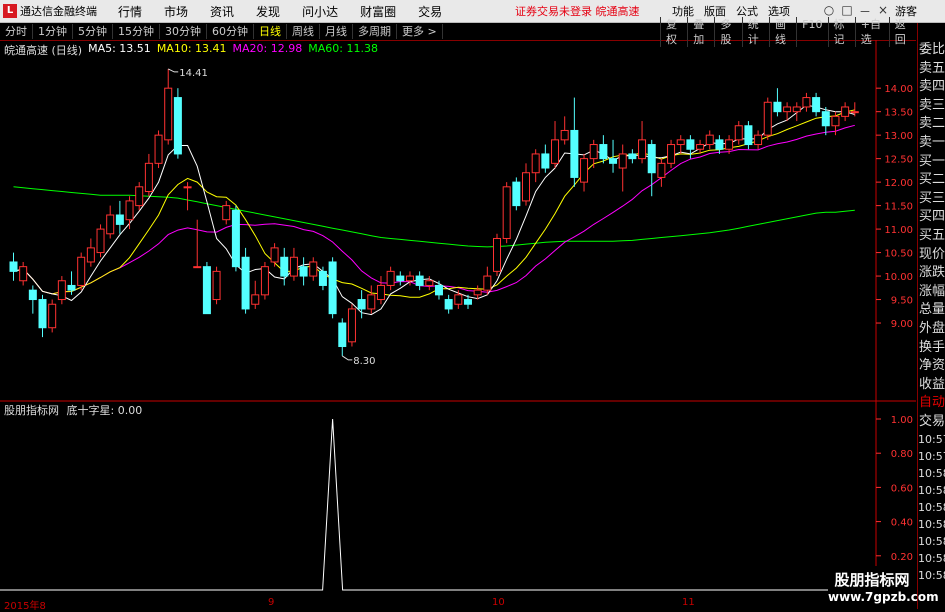 The image size is (945, 612). I want to click on low-marker, so click(347, 358).